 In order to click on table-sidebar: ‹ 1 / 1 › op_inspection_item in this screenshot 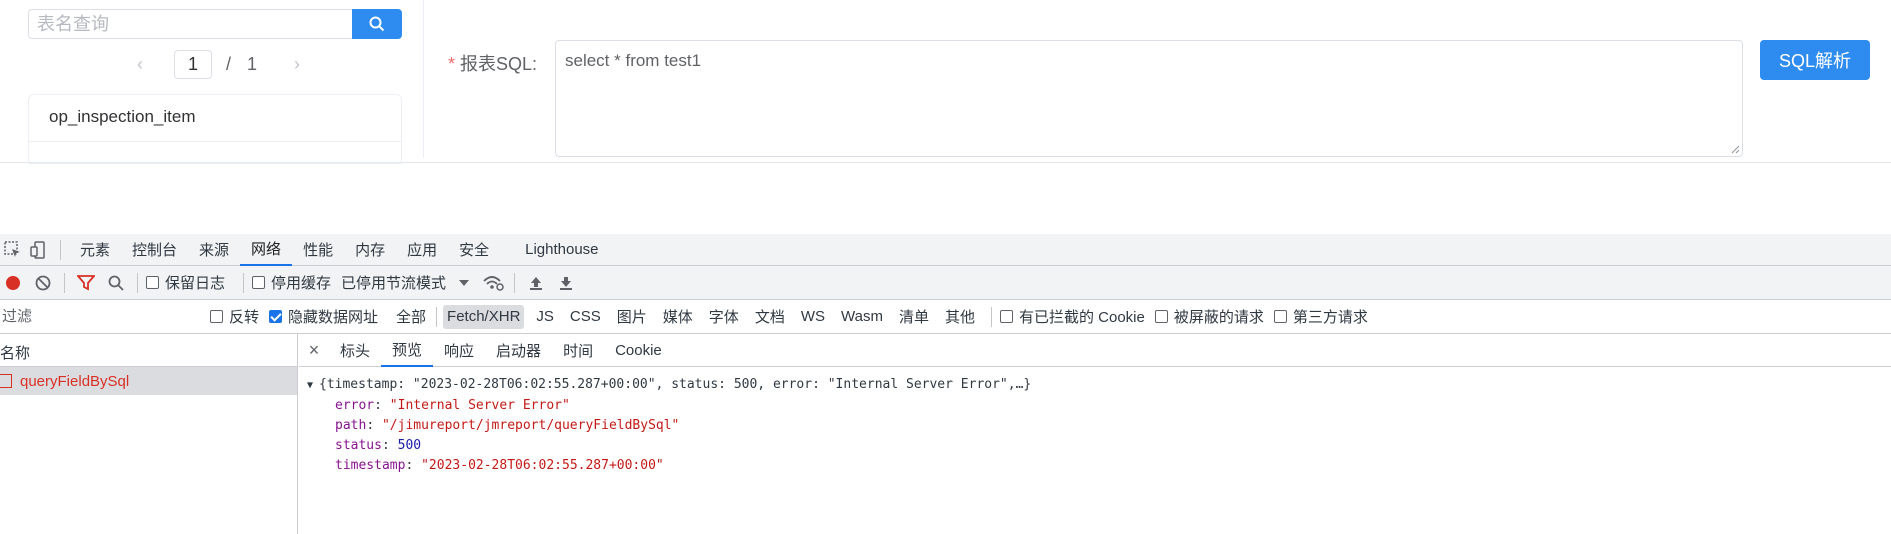, I will do `click(212, 82)`.